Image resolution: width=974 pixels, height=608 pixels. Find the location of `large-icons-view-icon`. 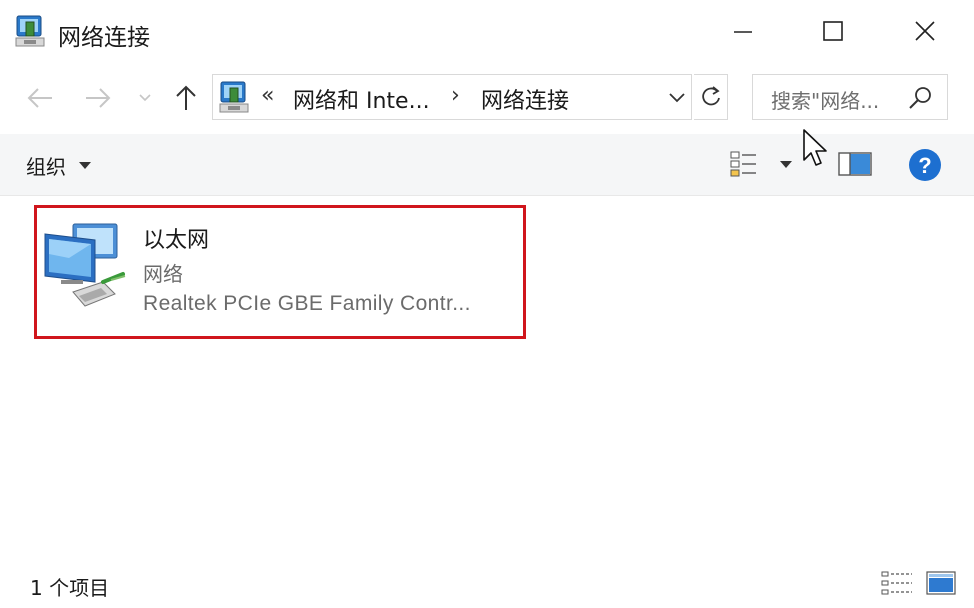

large-icons-view-icon is located at coordinates (941, 583).